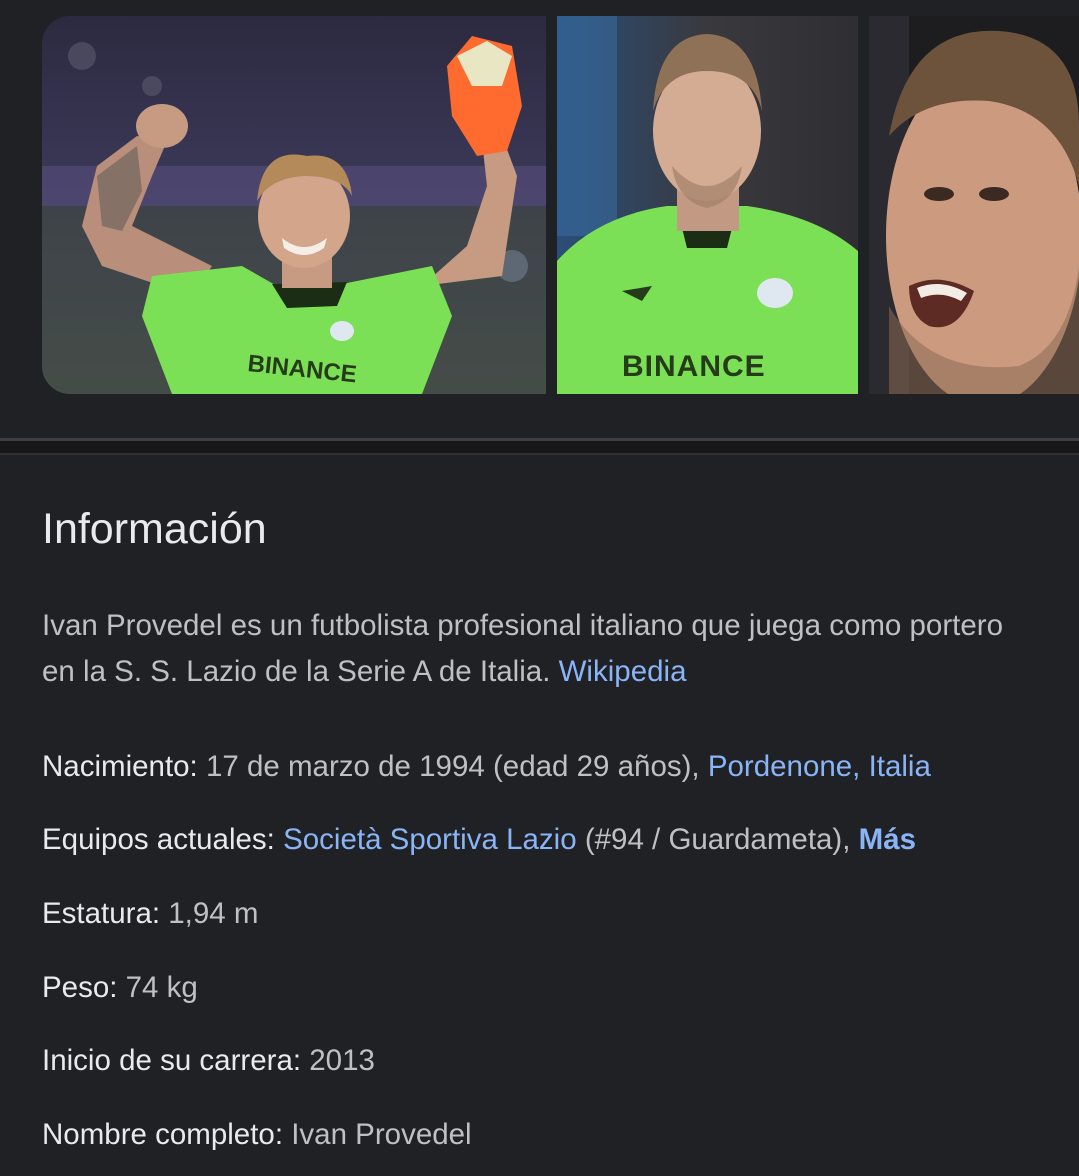  I want to click on fact-weight-label: Peso:, so click(79, 987).